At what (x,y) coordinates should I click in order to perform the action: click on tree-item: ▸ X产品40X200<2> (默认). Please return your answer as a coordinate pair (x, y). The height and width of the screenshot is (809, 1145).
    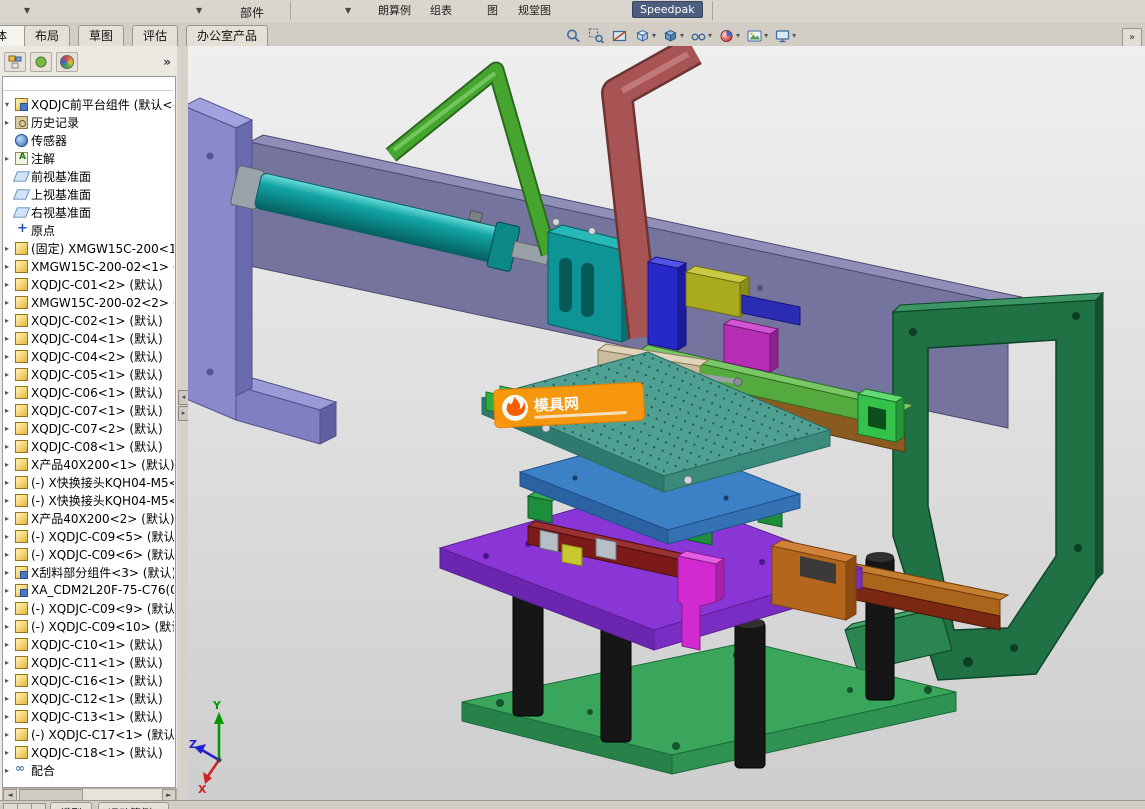
    Looking at the image, I should click on (88, 518).